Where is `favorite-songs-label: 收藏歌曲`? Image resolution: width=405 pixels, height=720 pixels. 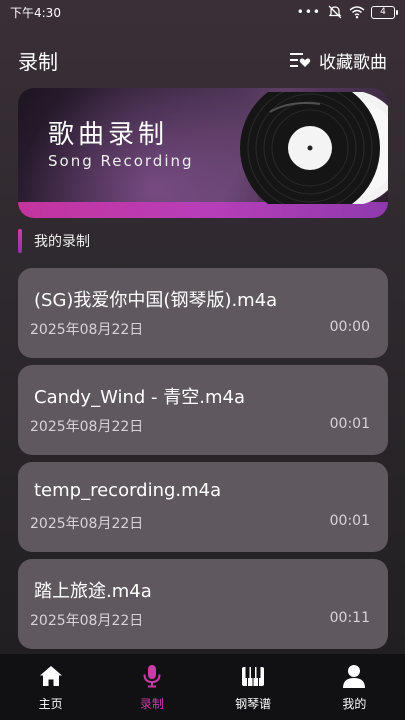
favorite-songs-label: 收藏歌曲 is located at coordinates (353, 62).